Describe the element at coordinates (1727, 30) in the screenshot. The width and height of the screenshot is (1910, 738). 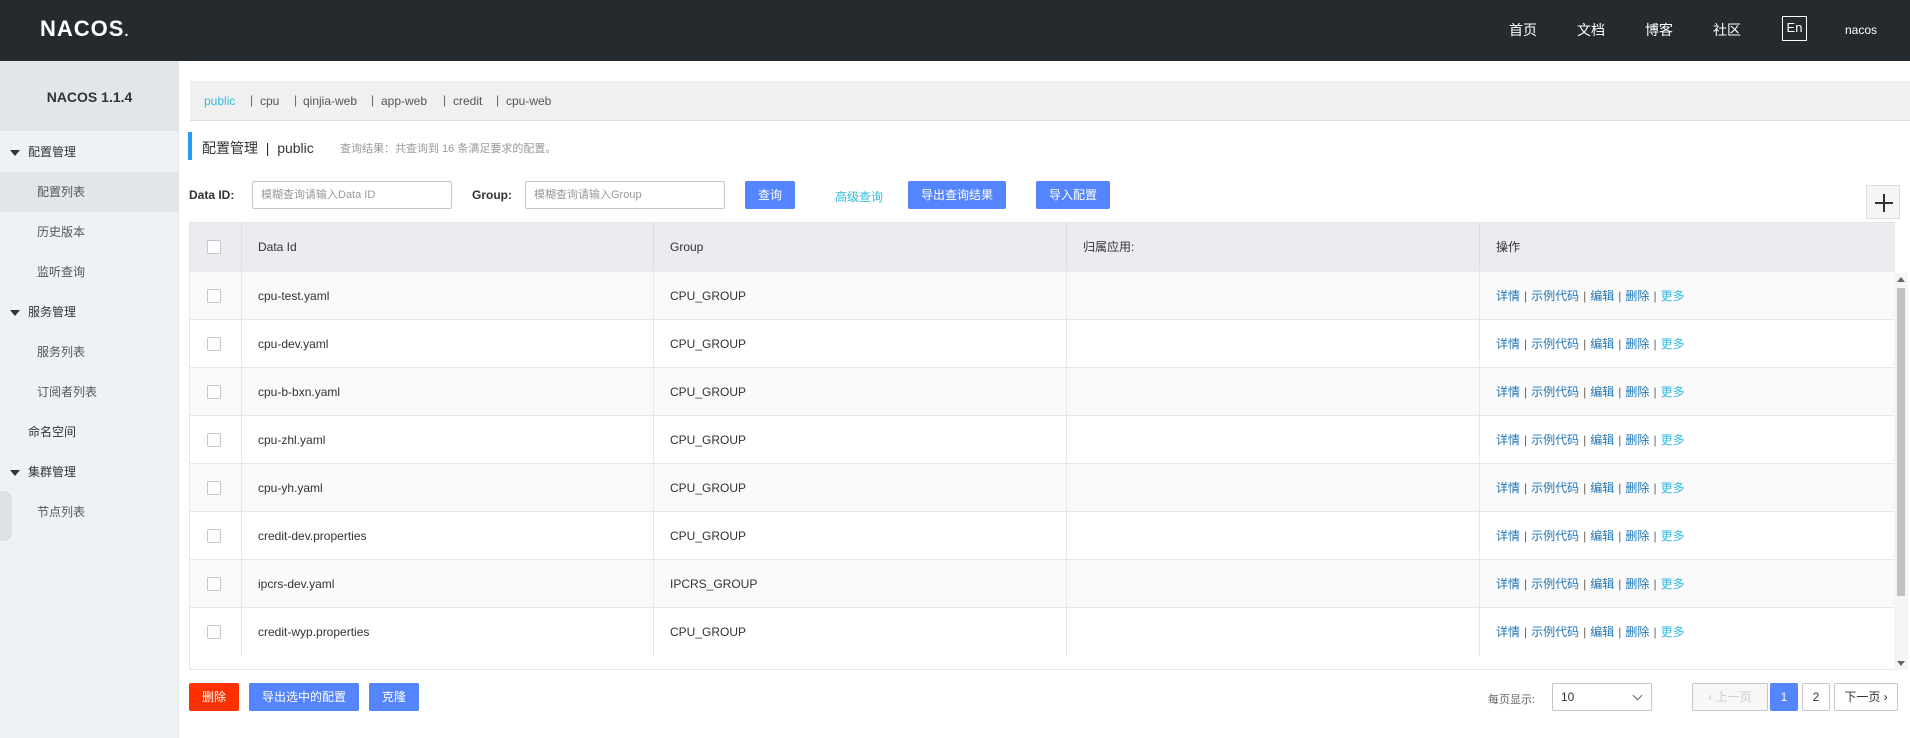
I see `nav-community: 社区` at that location.